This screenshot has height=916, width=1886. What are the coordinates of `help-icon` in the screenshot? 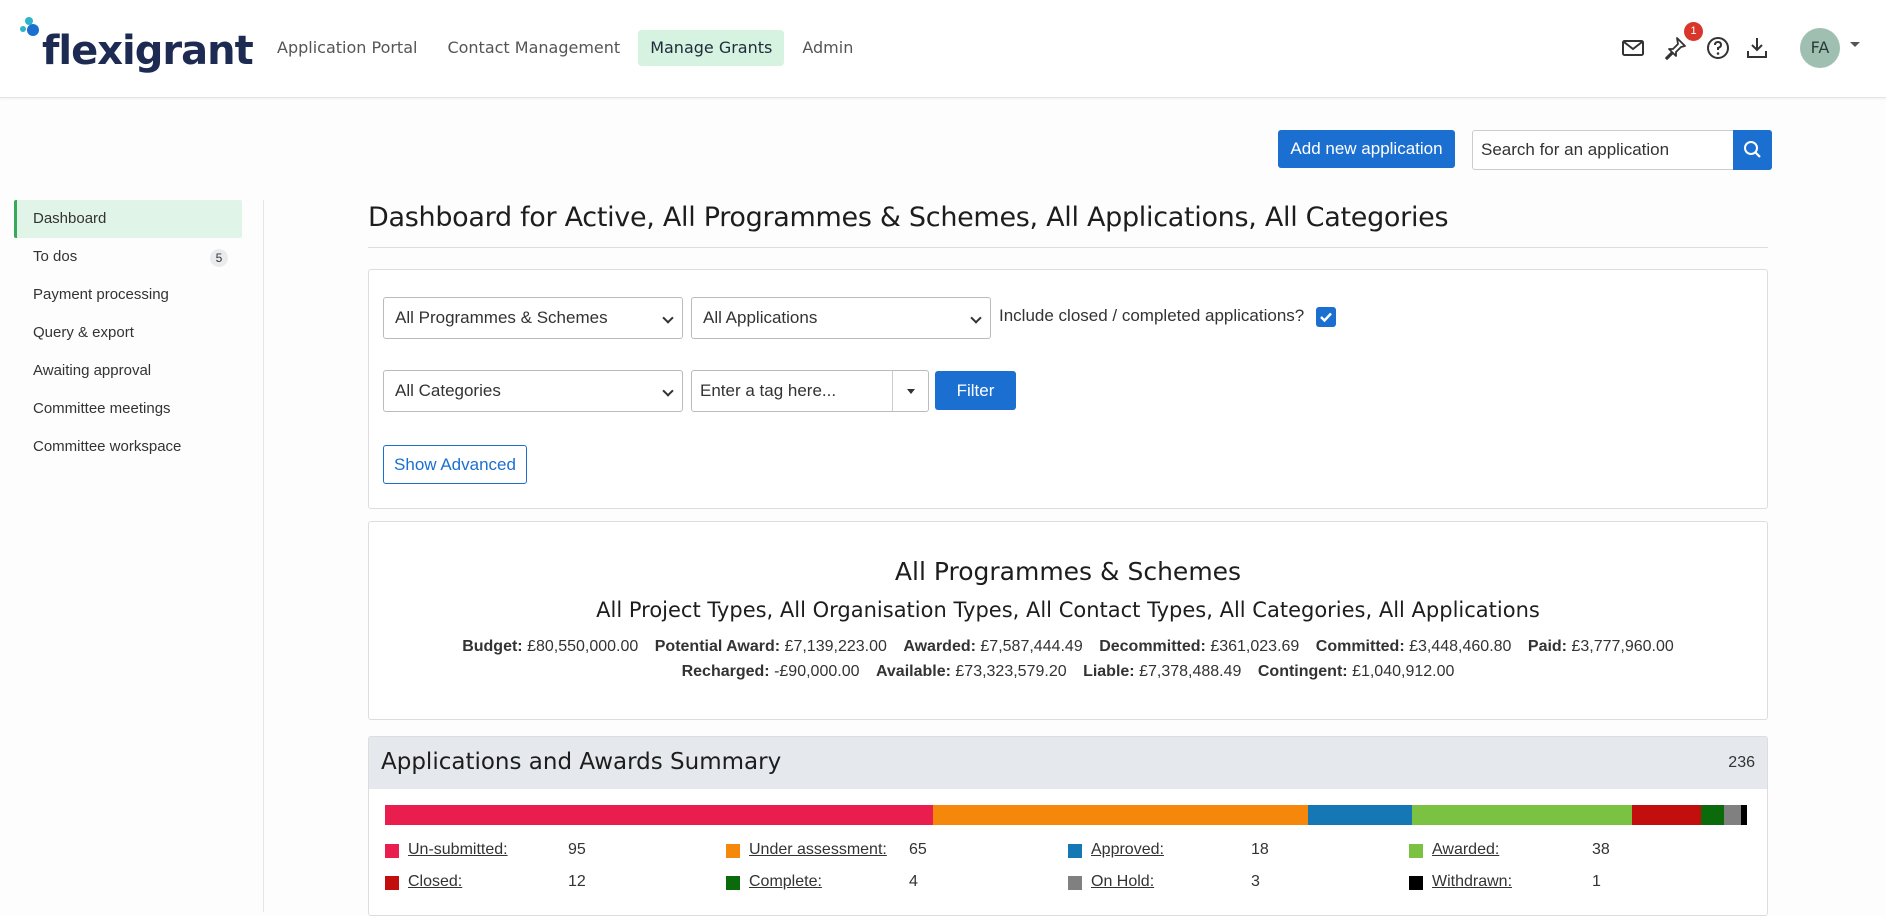 It's located at (1718, 48).